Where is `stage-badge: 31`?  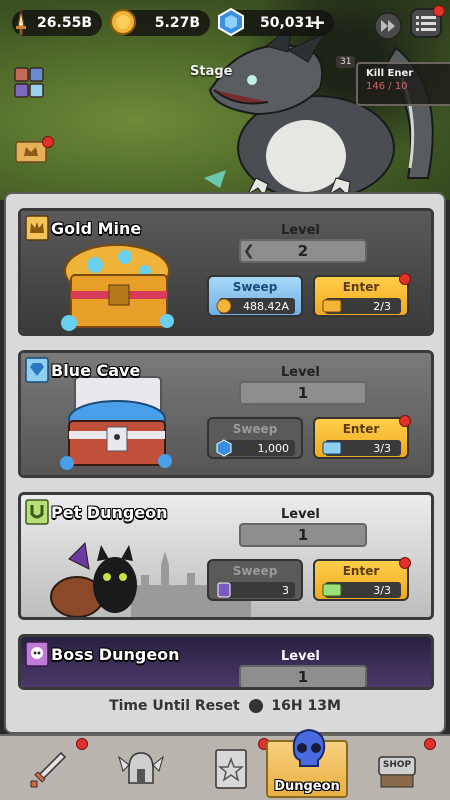 stage-badge: 31 is located at coordinates (346, 62).